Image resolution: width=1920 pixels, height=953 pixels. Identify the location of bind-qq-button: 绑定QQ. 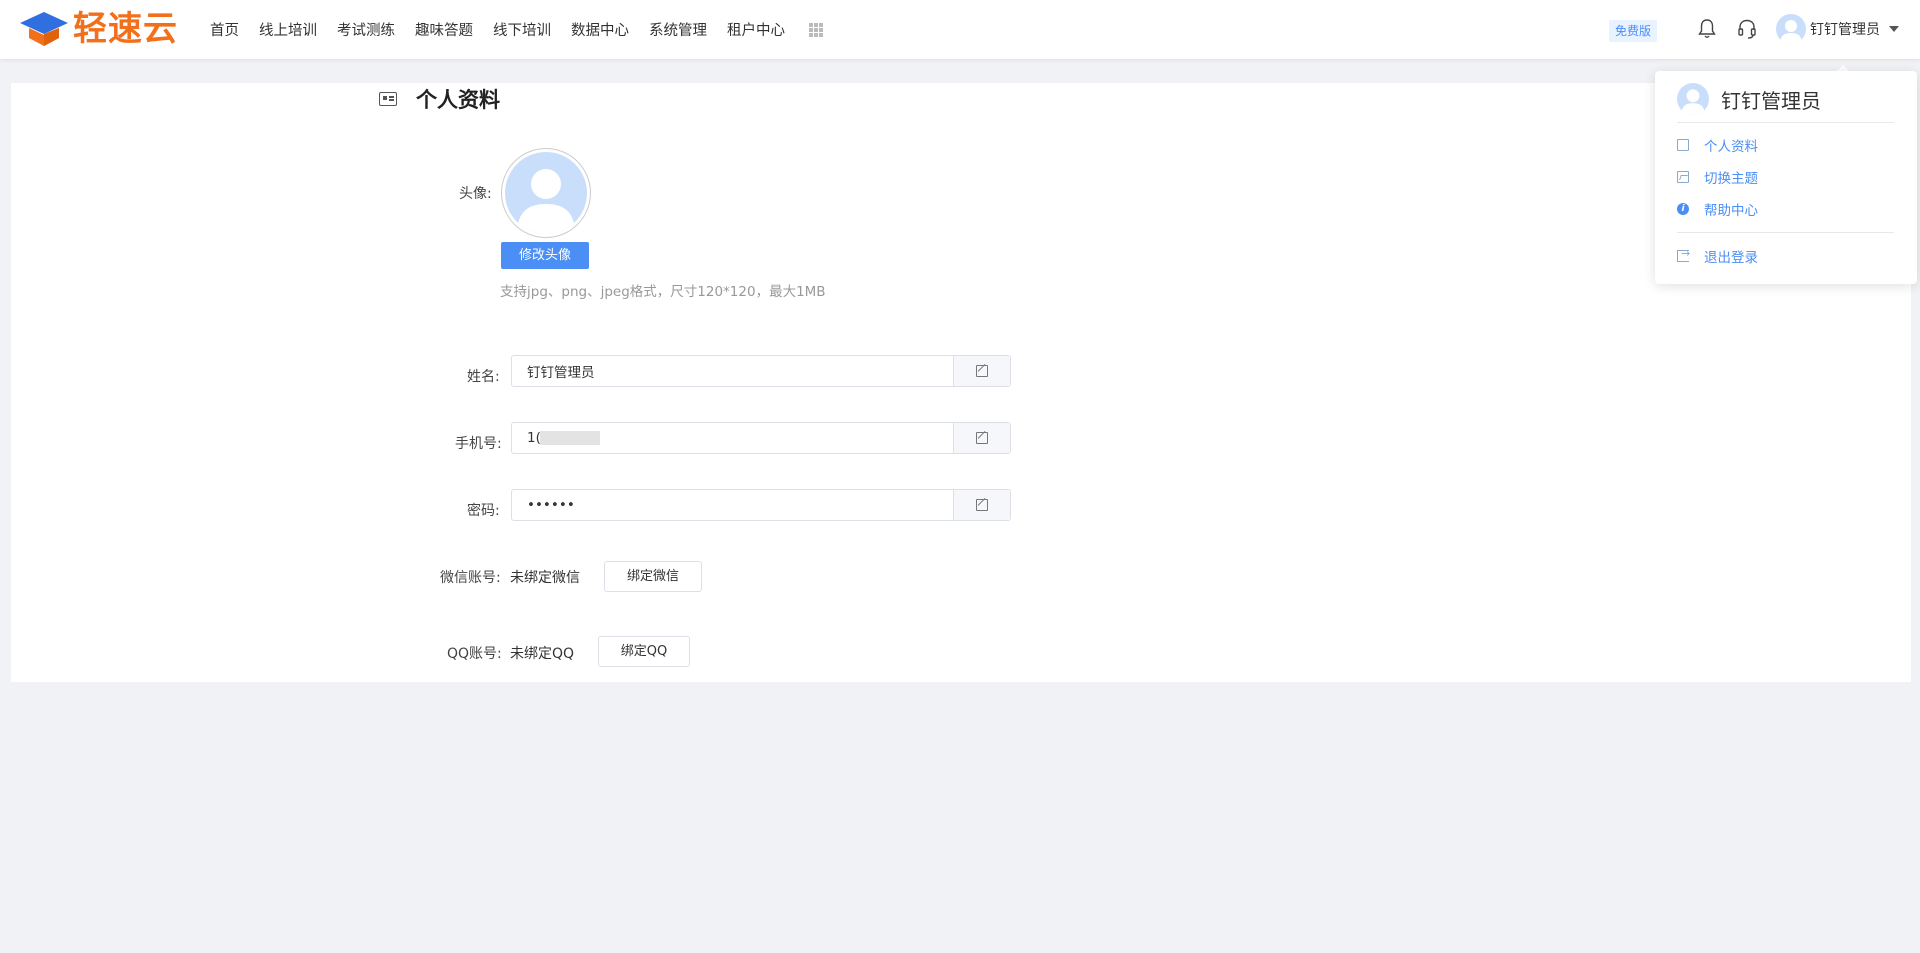
(644, 651).